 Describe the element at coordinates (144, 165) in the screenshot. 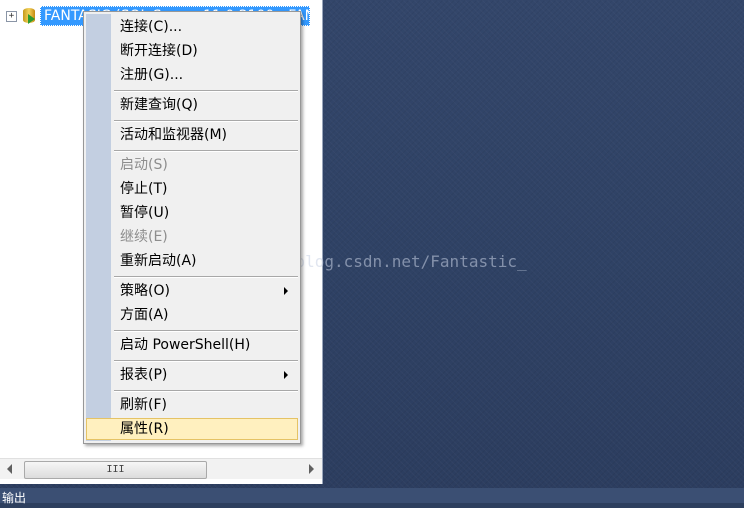

I see `menu-item-start: 启动(S)` at that location.